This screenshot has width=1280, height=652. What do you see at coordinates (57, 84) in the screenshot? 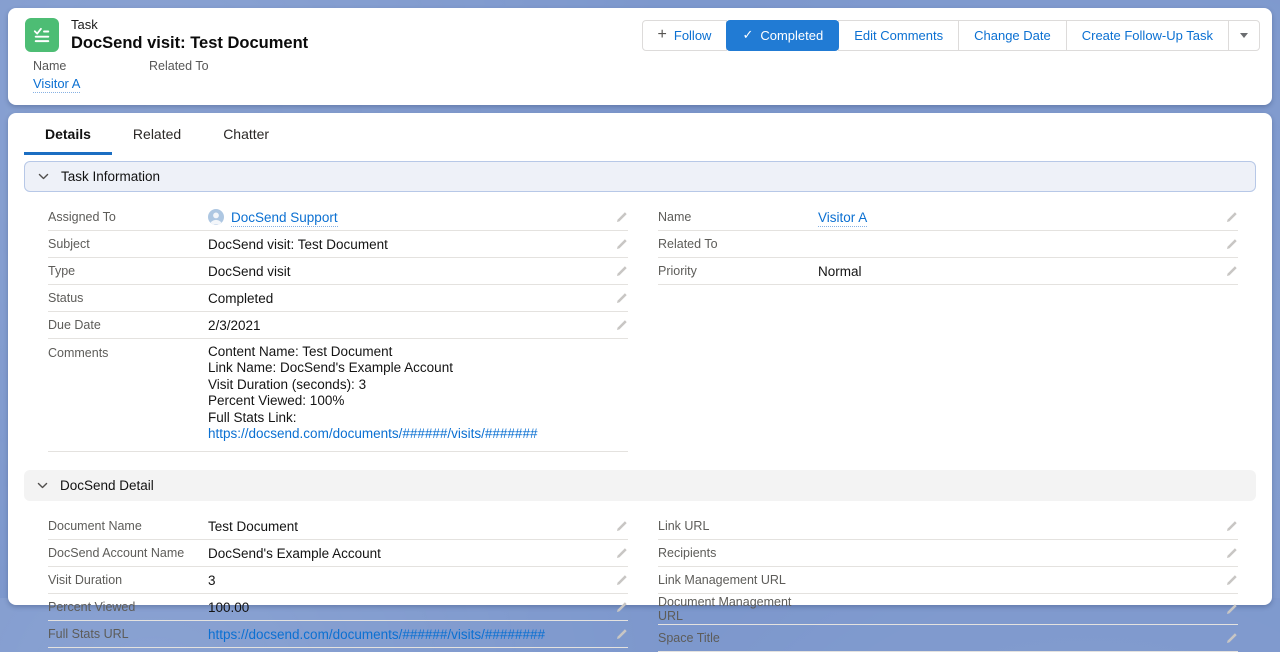
I see `name-link: Visitor A` at bounding box center [57, 84].